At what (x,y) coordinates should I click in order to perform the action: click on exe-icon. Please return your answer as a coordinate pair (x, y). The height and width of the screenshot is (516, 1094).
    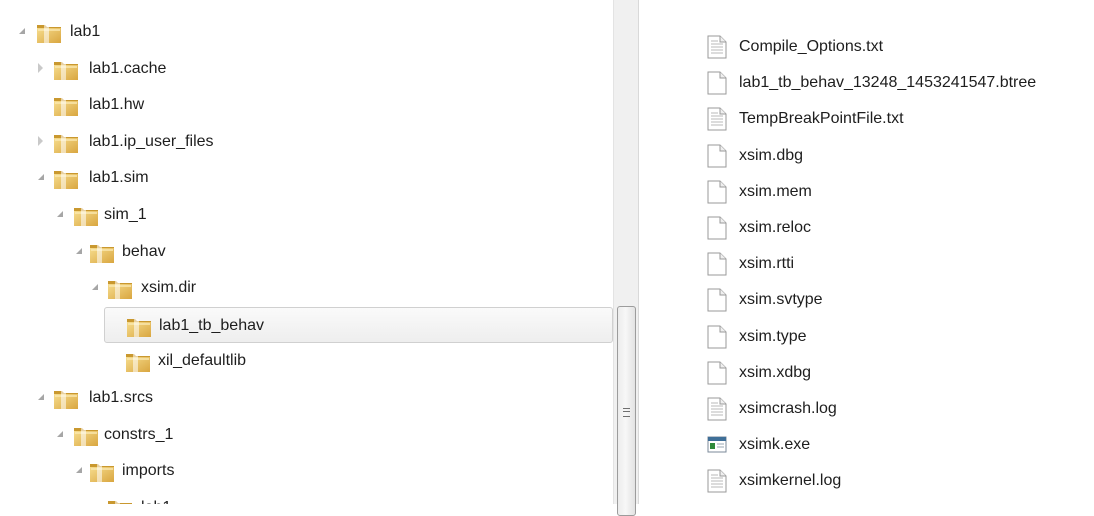
    Looking at the image, I should click on (717, 445).